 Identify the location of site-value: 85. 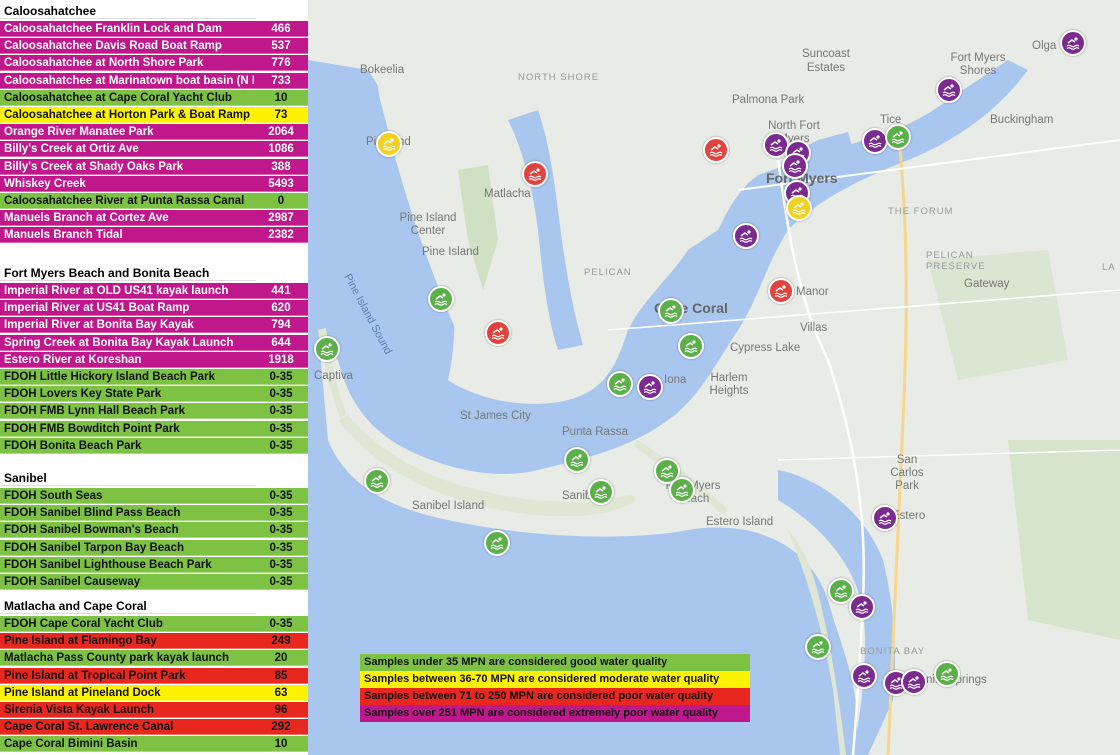
(281, 675).